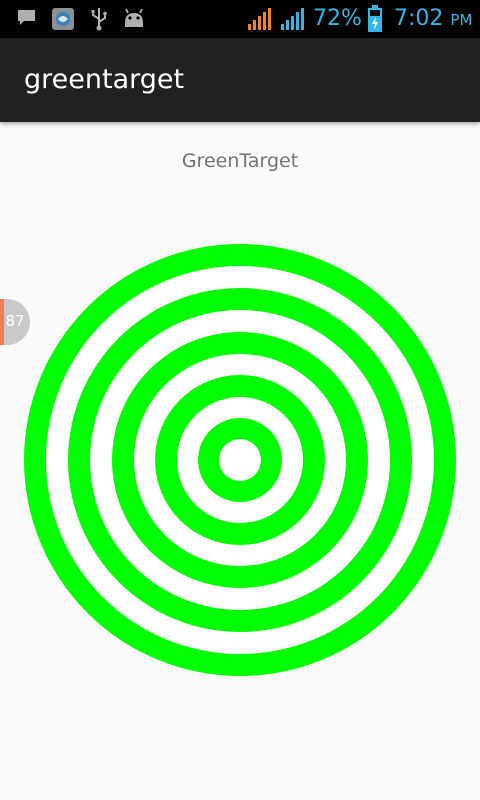  I want to click on battery-percentage: 72%, so click(337, 18).